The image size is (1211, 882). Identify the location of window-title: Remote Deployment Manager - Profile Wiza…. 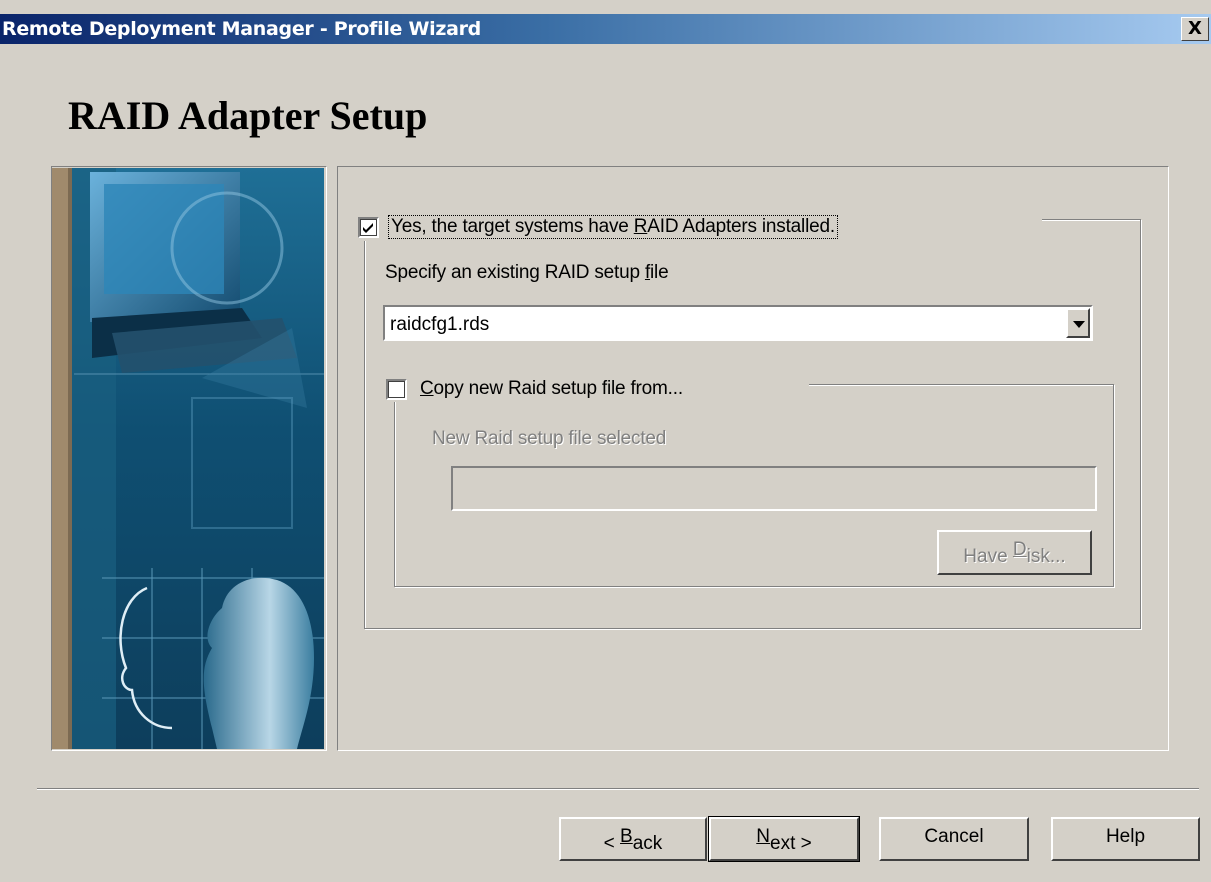
(241, 29).